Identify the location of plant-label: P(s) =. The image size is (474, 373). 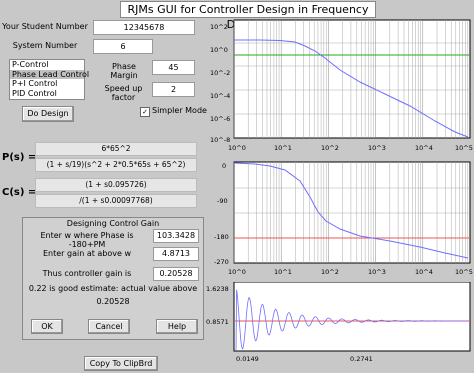
(19, 157).